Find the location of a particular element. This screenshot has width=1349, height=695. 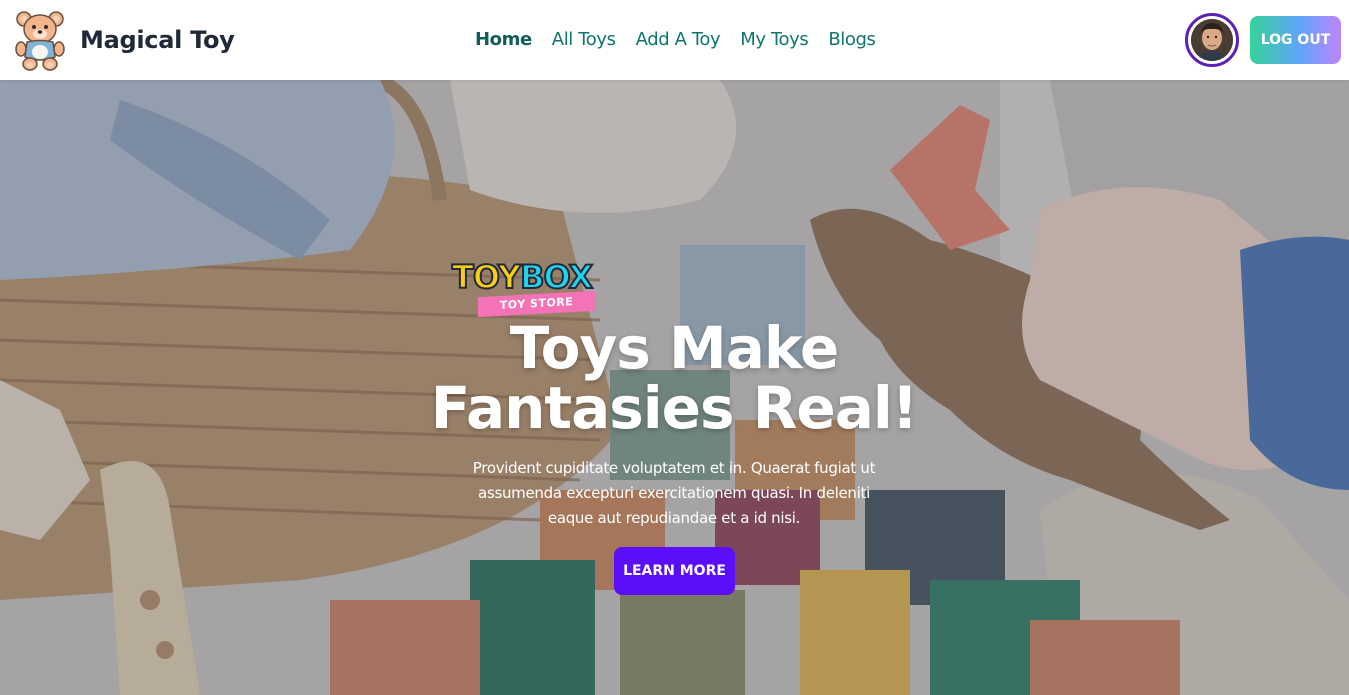

nav-link-all-toys: All Toys is located at coordinates (584, 39).